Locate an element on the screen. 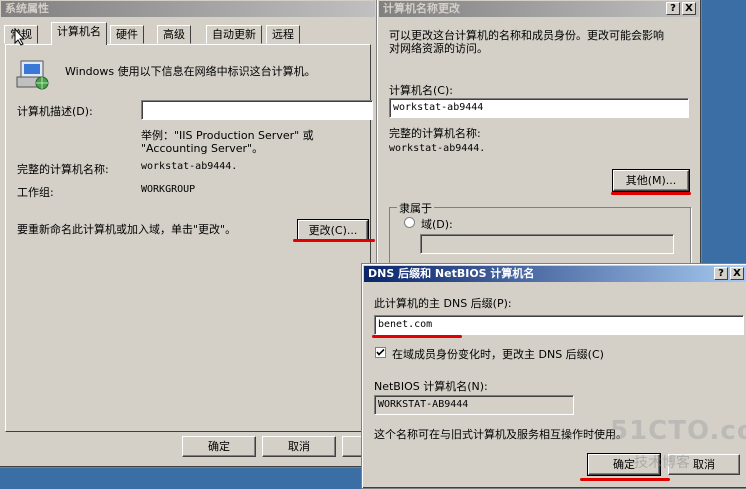  system-properties-titlebar: 系统属性 is located at coordinates (188, 9).